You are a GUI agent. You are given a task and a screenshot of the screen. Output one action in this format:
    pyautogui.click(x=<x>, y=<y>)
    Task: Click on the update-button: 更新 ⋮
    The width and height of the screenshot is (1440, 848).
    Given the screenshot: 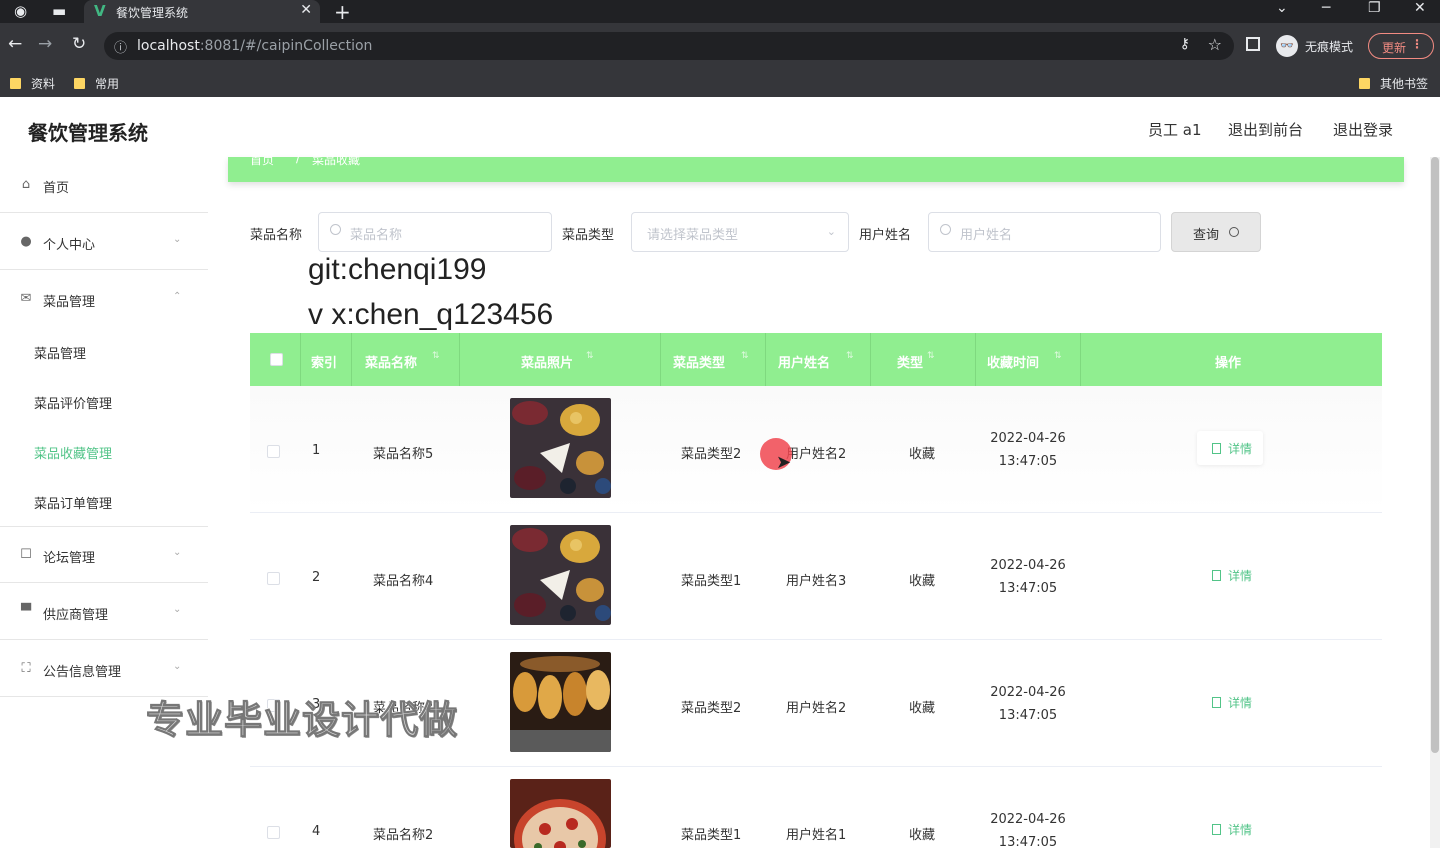 What is the action you would take?
    pyautogui.click(x=1401, y=46)
    